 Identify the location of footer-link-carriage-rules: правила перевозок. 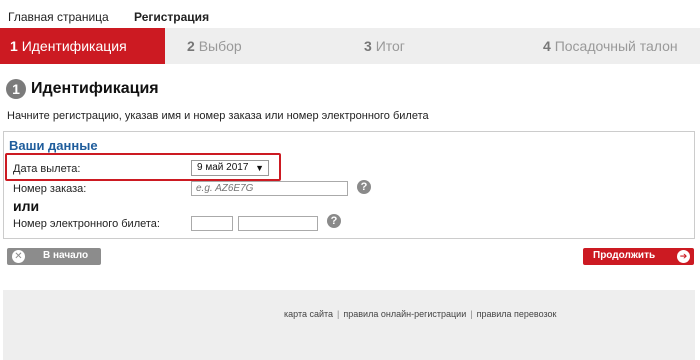
(517, 314).